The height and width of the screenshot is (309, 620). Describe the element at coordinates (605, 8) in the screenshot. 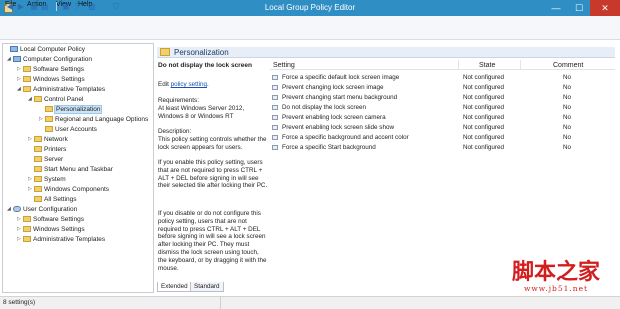

I see `close-button: ✕` at that location.